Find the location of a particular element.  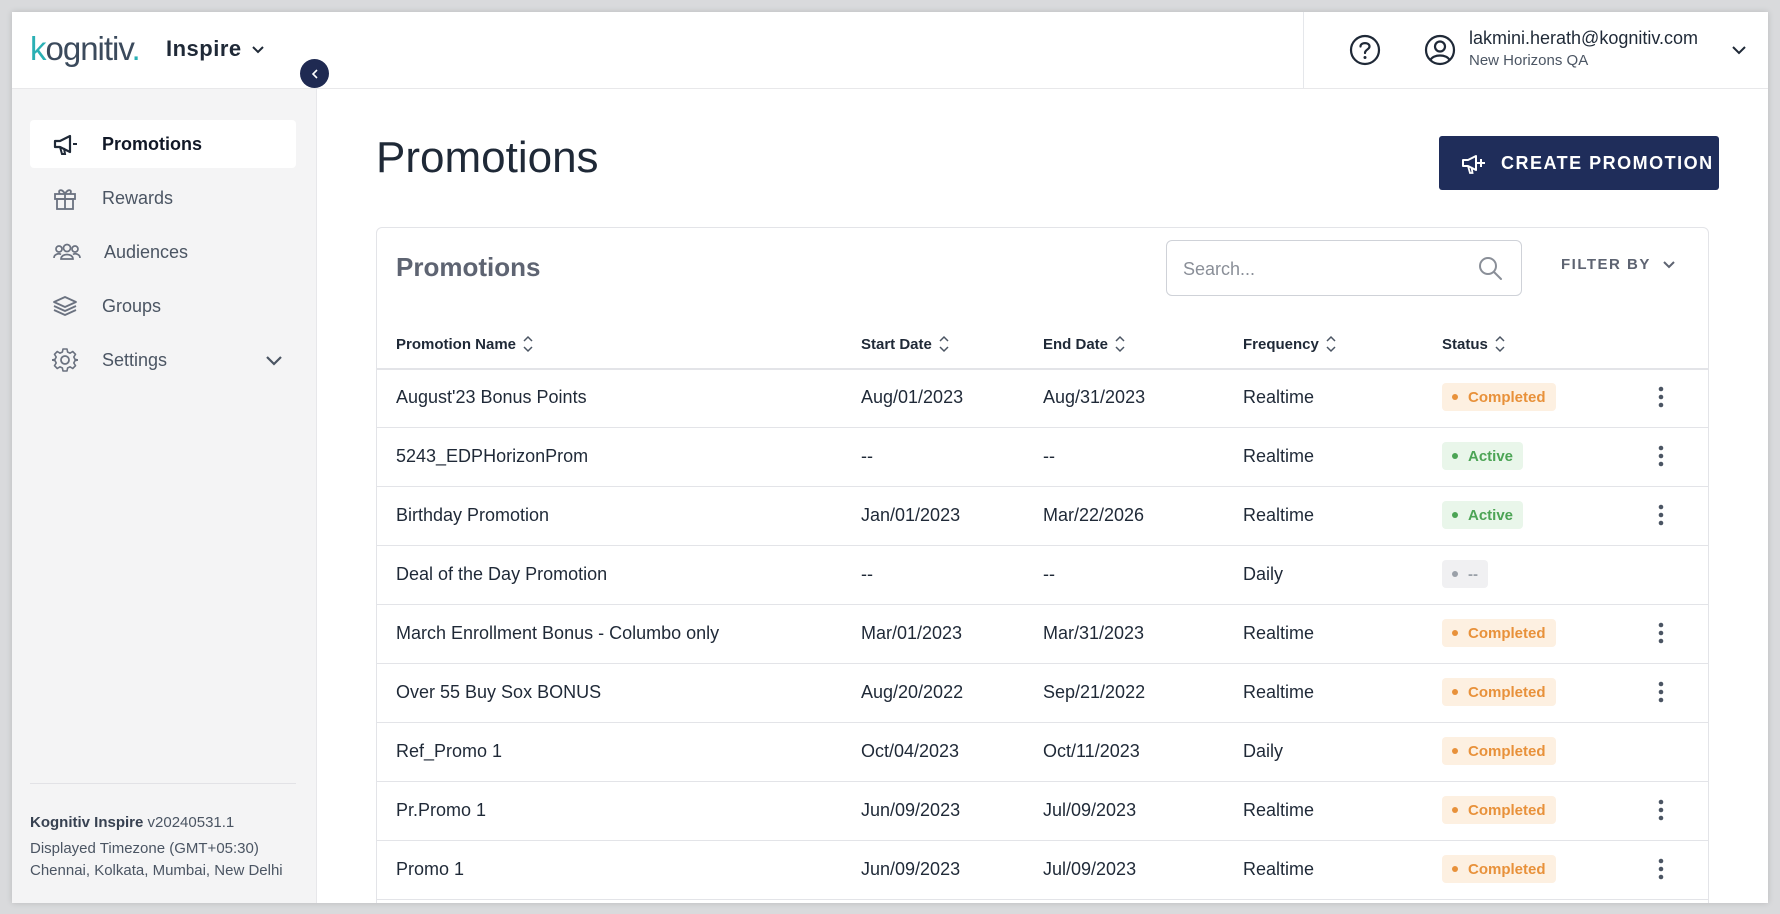

search-icon is located at coordinates (1490, 268).